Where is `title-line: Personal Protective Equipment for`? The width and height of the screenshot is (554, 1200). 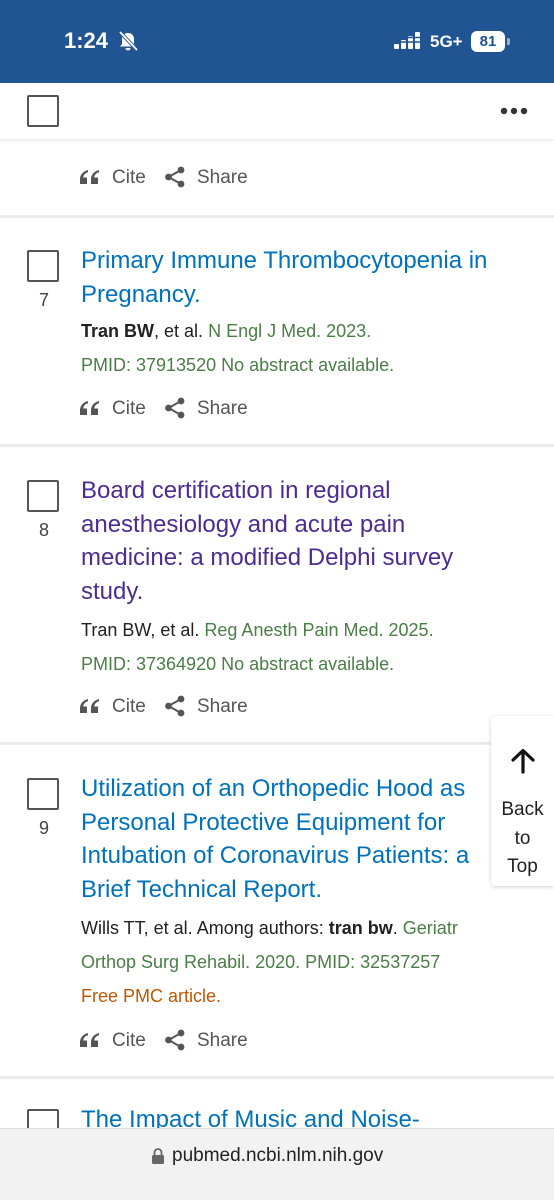
title-line: Personal Protective Equipment for is located at coordinates (263, 822).